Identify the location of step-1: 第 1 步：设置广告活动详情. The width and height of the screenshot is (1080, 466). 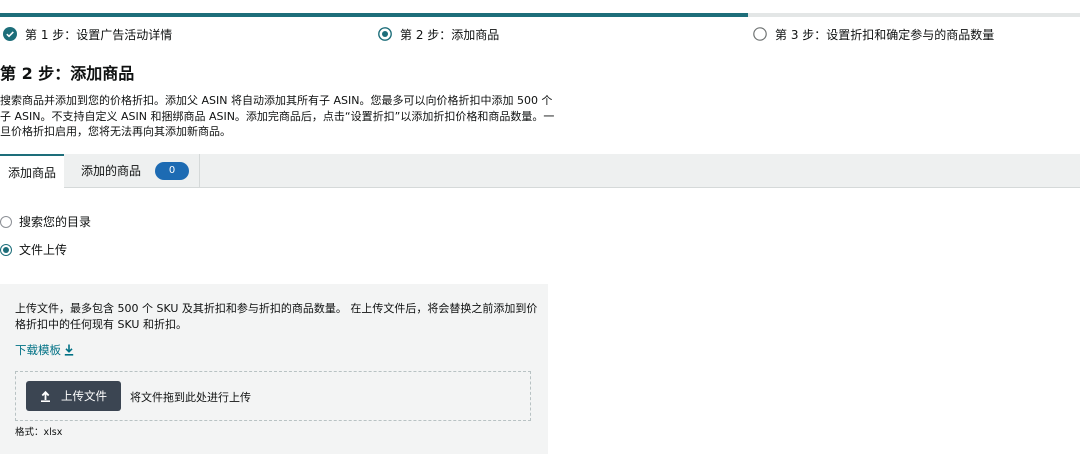
(87, 34).